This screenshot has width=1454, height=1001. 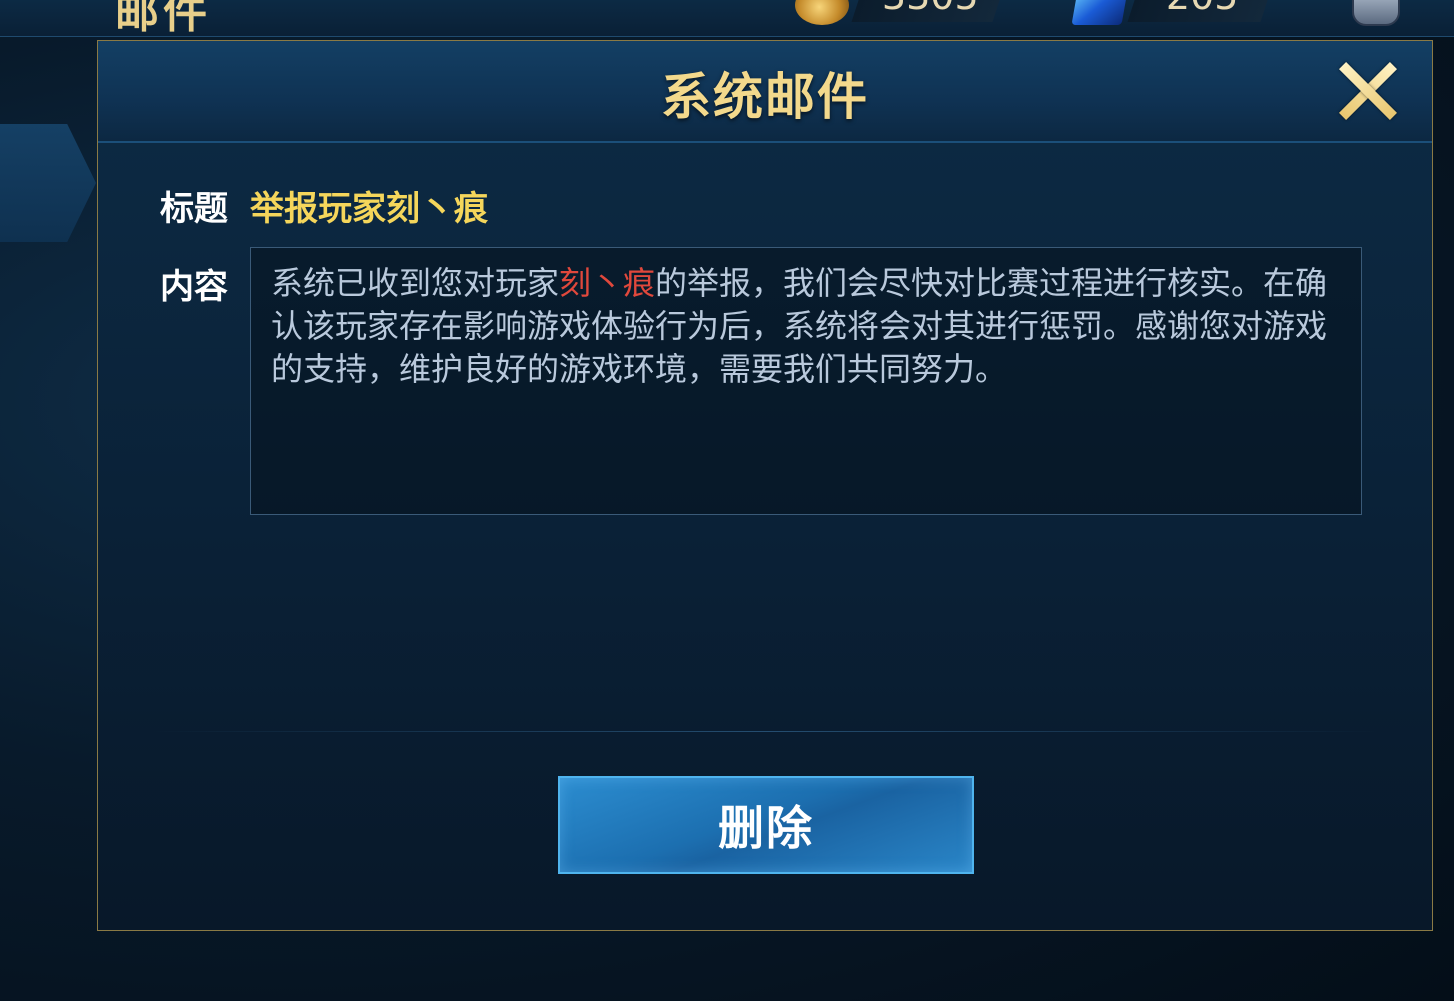 I want to click on delete-button: 删除, so click(x=766, y=825).